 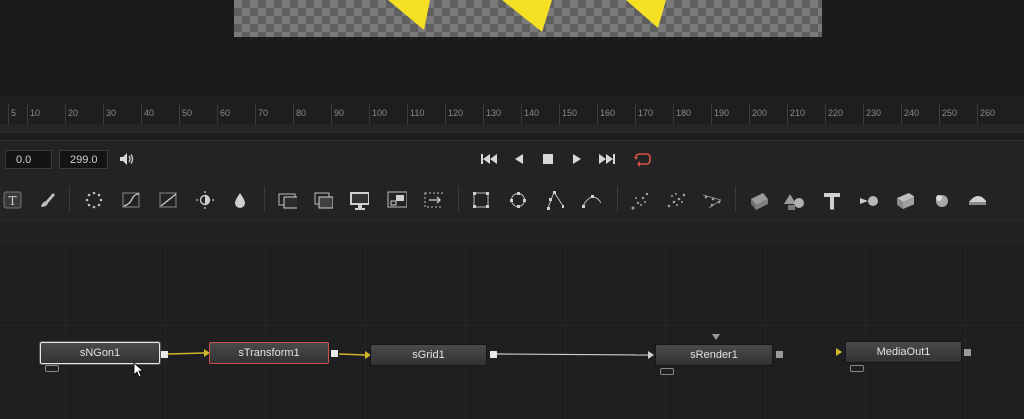 What do you see at coordinates (912, 113) in the screenshot?
I see `ruler-tick-label: 240` at bounding box center [912, 113].